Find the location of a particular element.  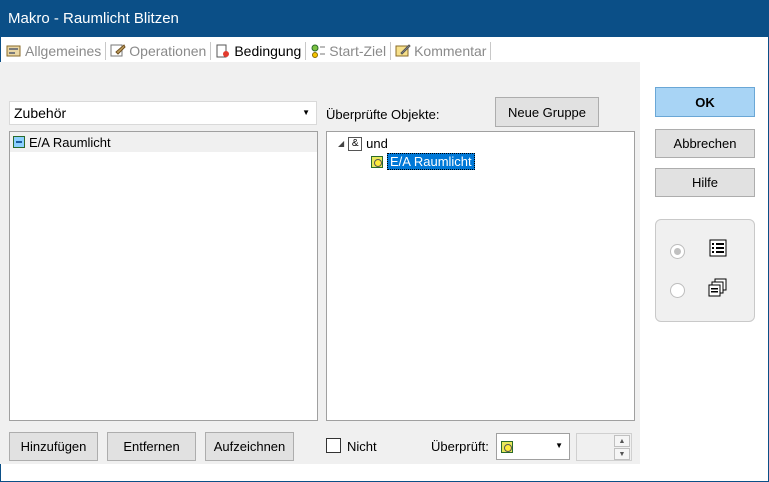

tab-allgemeines: Allgemeines is located at coordinates (53, 51).